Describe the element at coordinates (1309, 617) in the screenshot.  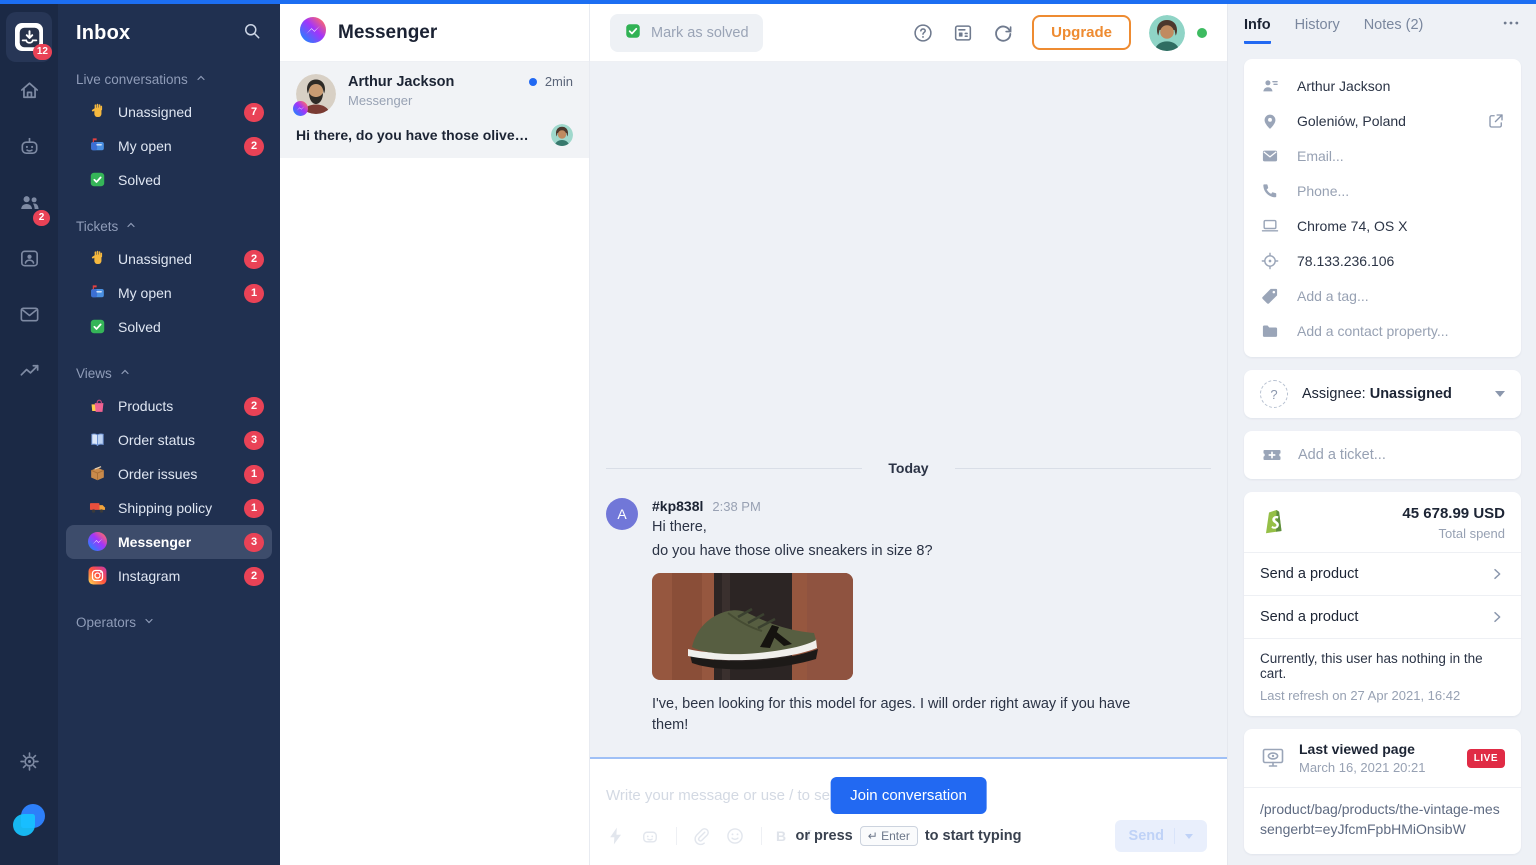
I see `send-product-label: Send a product` at that location.